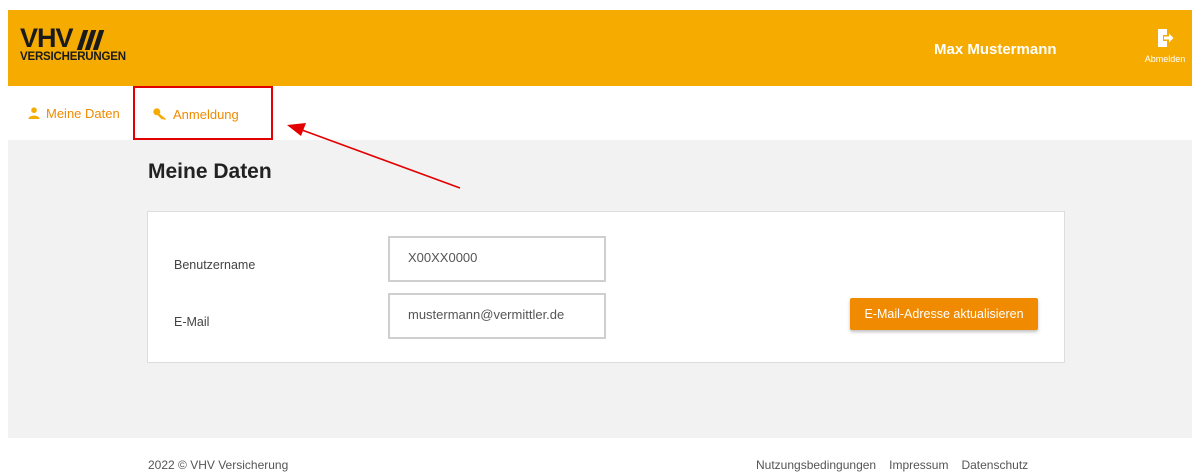 Image resolution: width=1192 pixels, height=474 pixels. Describe the element at coordinates (1165, 59) in the screenshot. I see `logout-label: Abmelden` at that location.